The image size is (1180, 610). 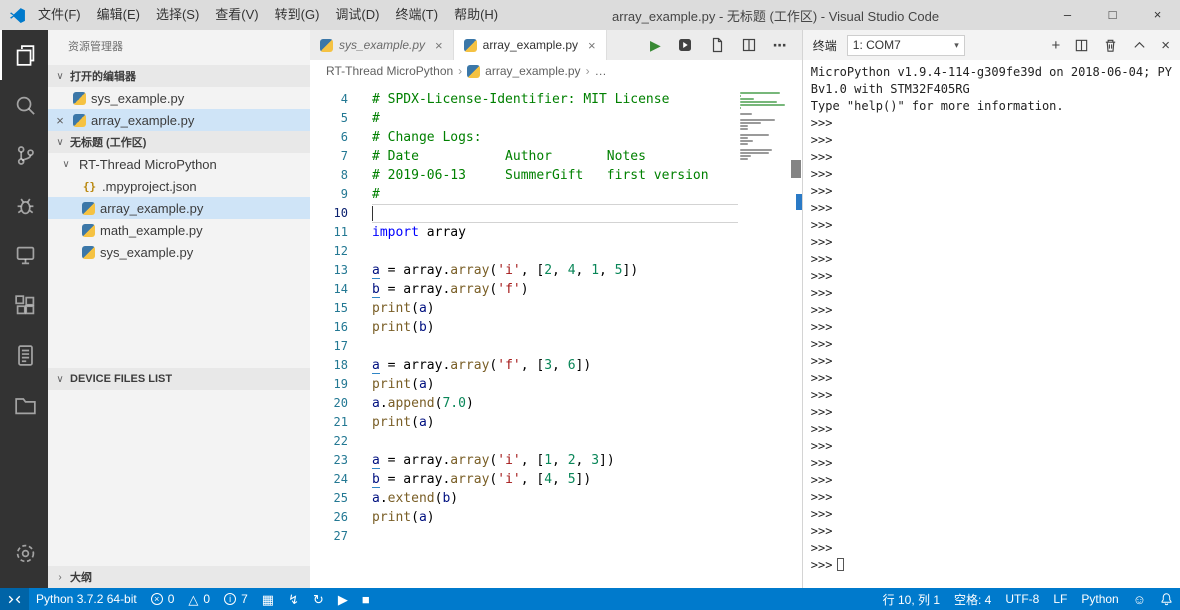 What do you see at coordinates (382, 45) in the screenshot?
I see `tab-sys_example.py: sys_example.py ×` at bounding box center [382, 45].